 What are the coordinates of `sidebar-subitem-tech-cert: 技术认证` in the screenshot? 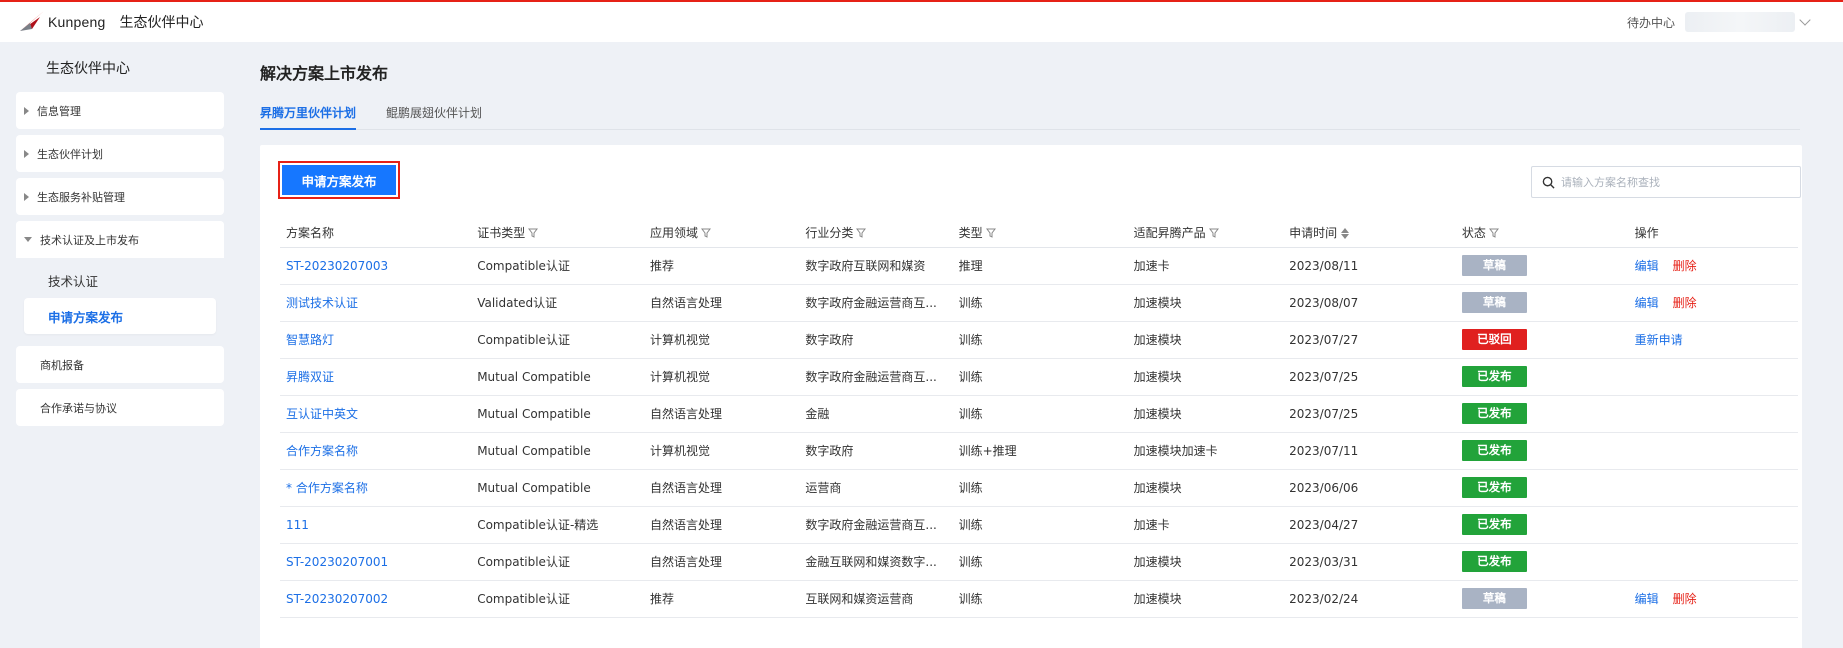 It's located at (120, 280).